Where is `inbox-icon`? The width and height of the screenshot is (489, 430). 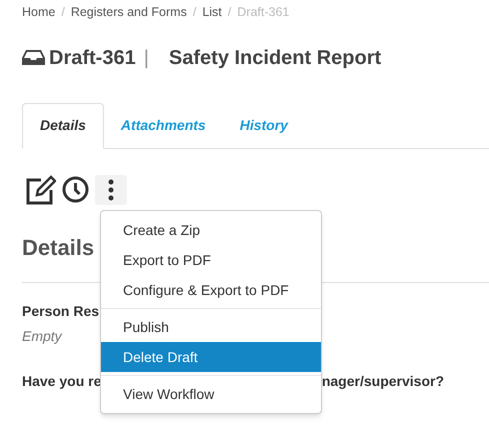
inbox-icon is located at coordinates (33, 57).